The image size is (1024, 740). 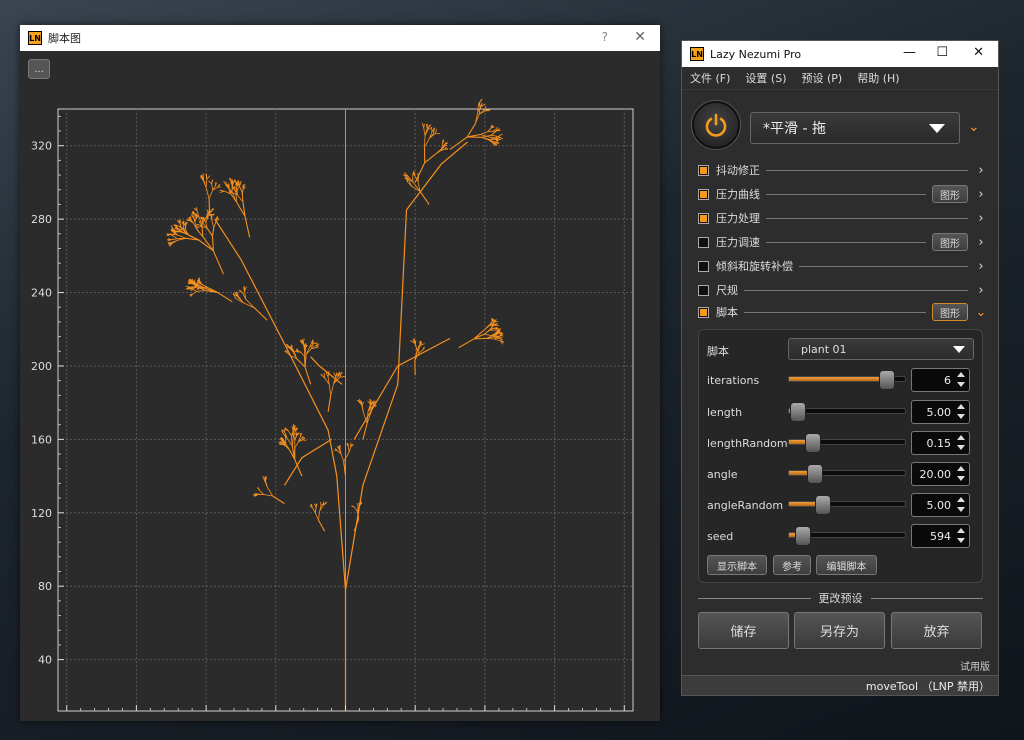 I want to click on y-tick-label: 80, so click(x=45, y=586).